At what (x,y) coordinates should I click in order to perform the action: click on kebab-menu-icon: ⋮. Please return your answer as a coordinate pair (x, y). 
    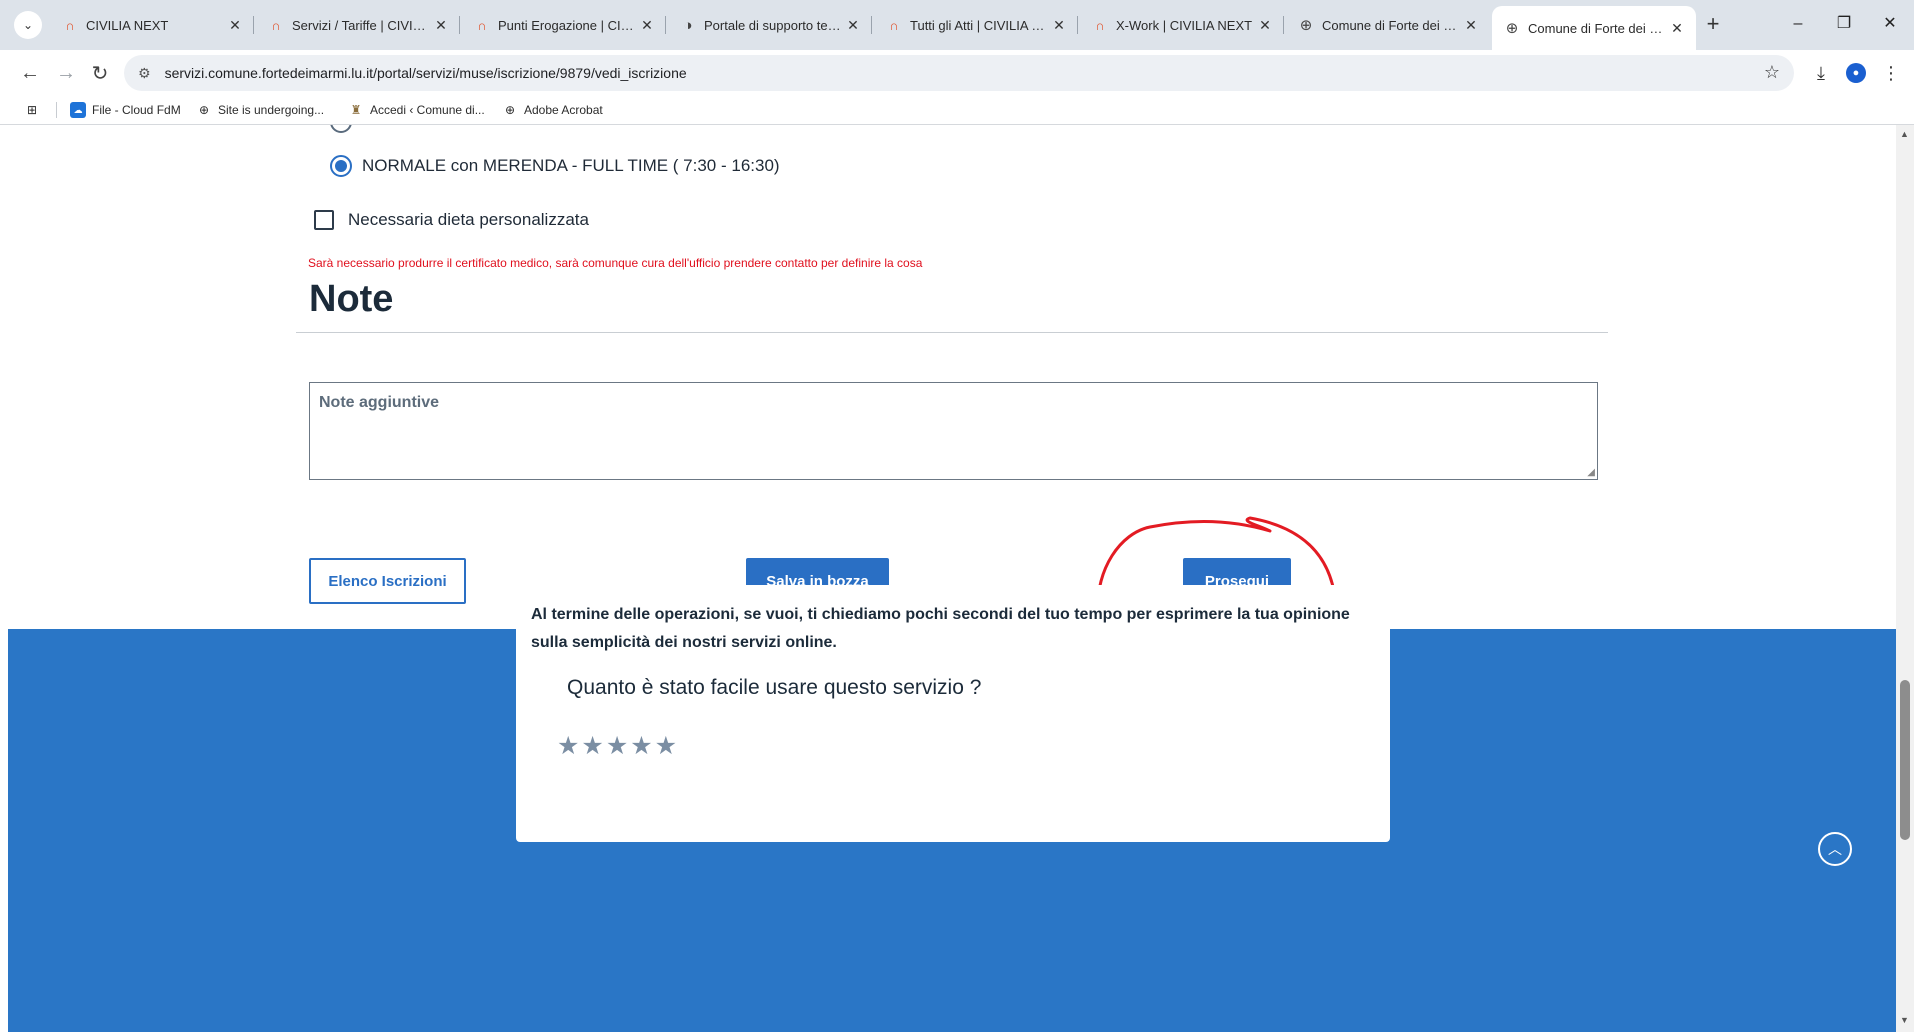
    Looking at the image, I should click on (1891, 72).